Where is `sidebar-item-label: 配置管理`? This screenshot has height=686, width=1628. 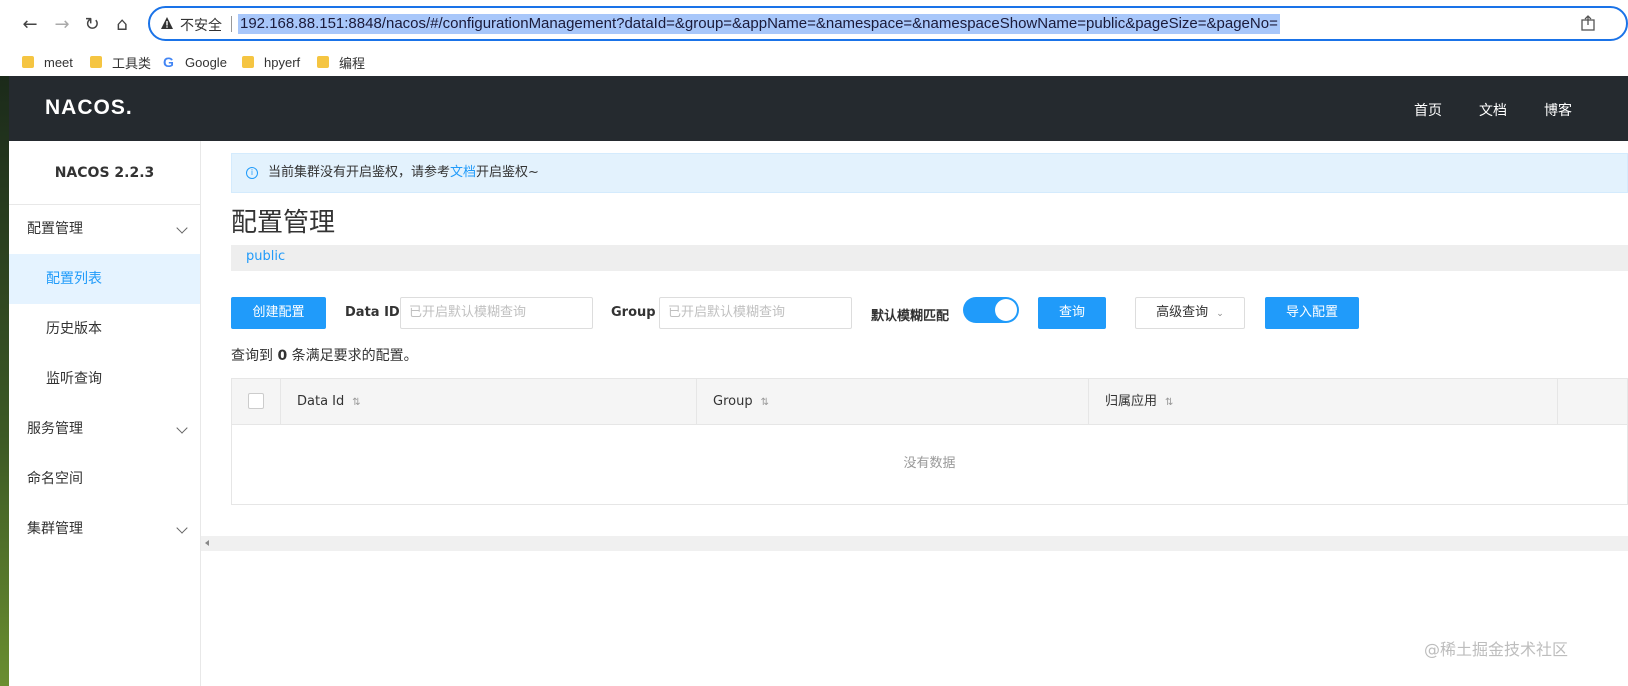 sidebar-item-label: 配置管理 is located at coordinates (55, 229).